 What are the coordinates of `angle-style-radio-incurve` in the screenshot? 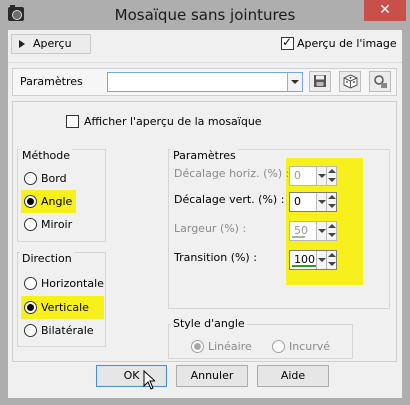 It's located at (278, 346).